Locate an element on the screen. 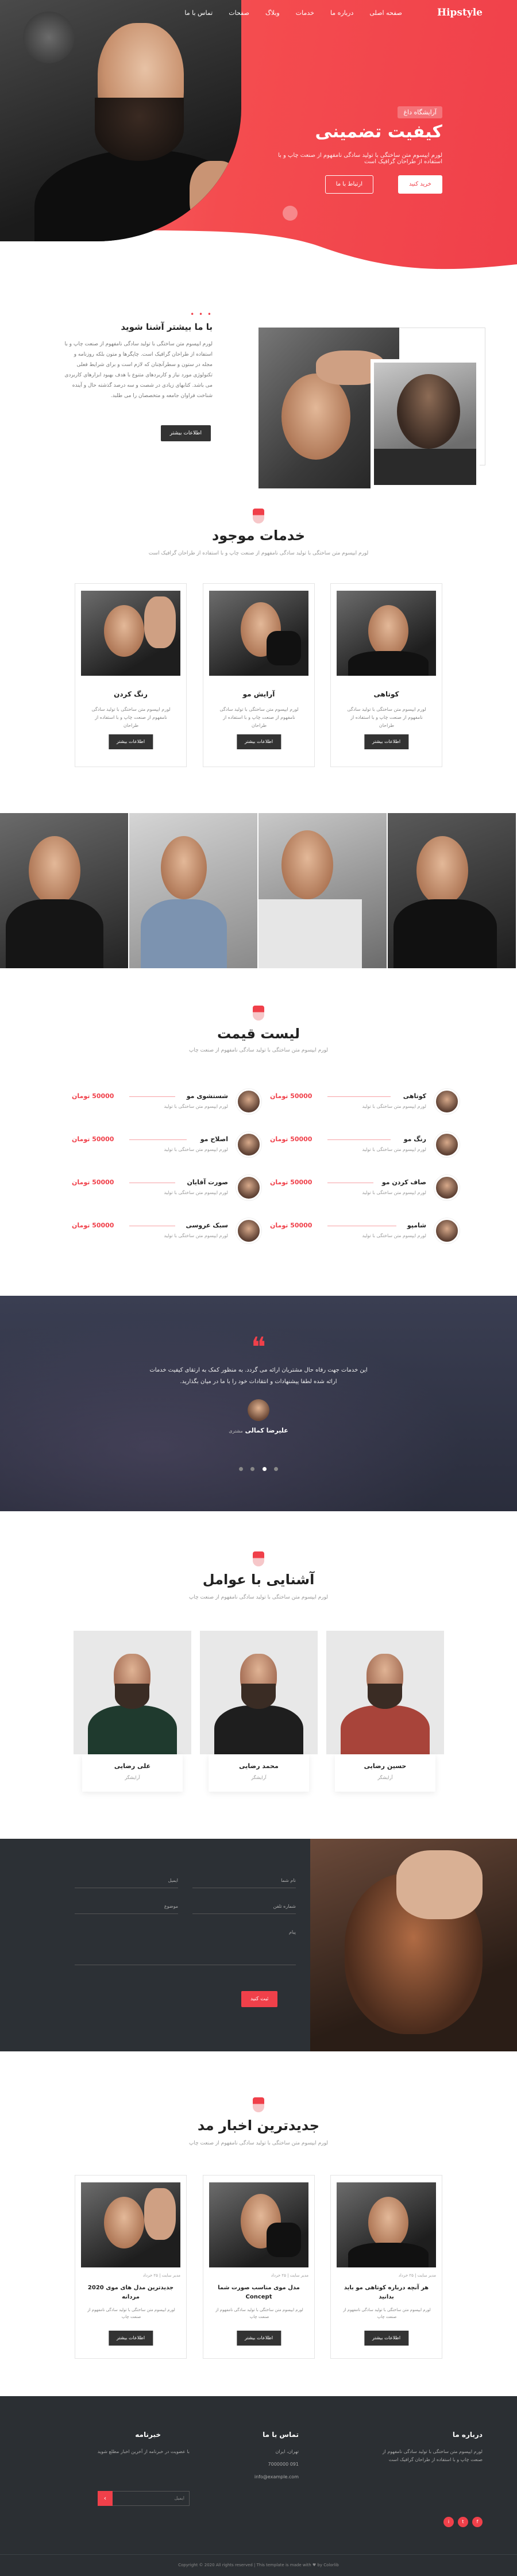  email-field: ایمیل is located at coordinates (126, 1880).